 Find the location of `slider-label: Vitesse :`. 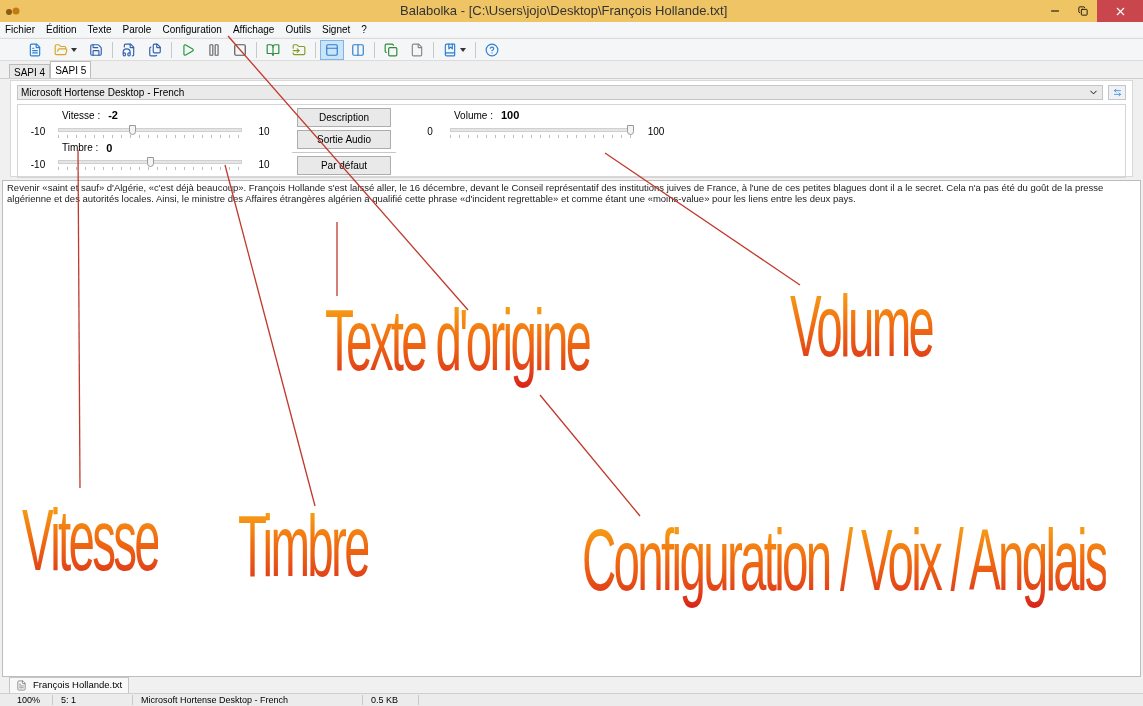

slider-label: Vitesse : is located at coordinates (81, 115).